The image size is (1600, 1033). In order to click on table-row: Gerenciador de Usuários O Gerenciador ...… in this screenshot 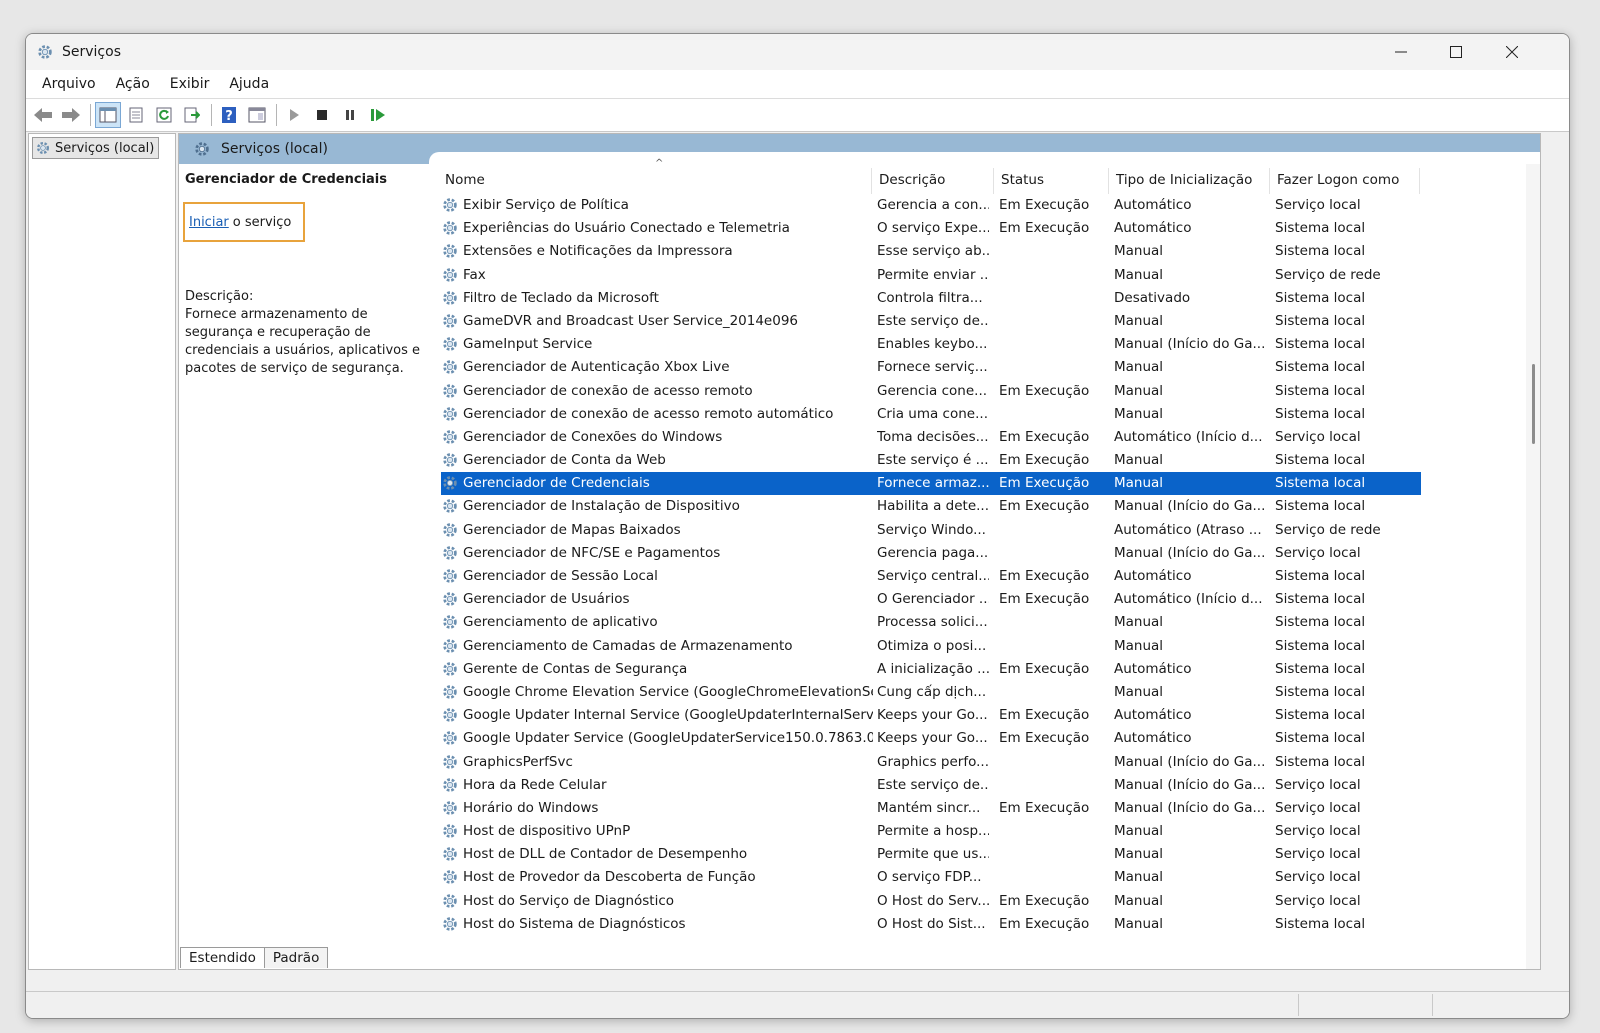, I will do `click(931, 599)`.